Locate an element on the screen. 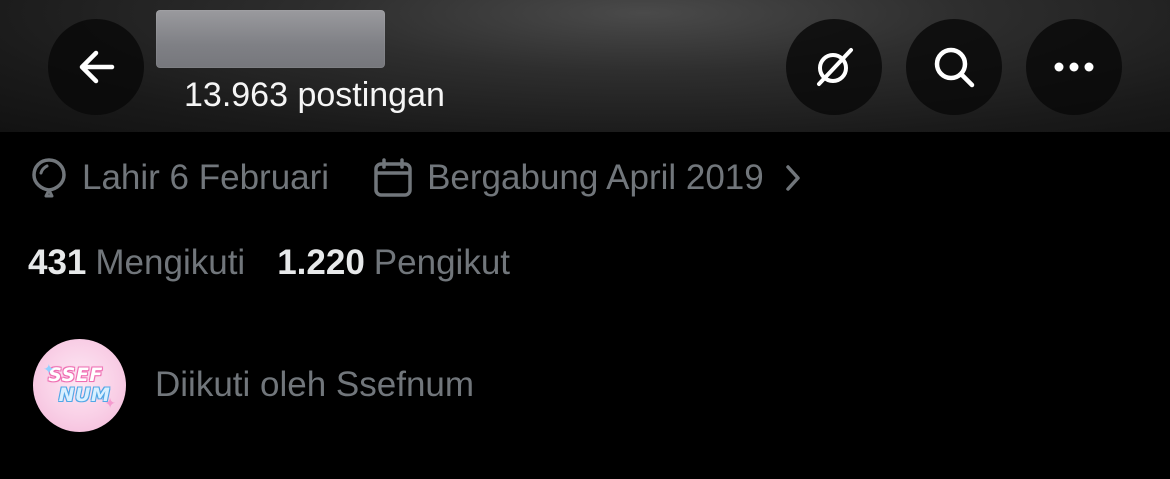 The image size is (1170, 479). following-count: 431 is located at coordinates (57, 262).